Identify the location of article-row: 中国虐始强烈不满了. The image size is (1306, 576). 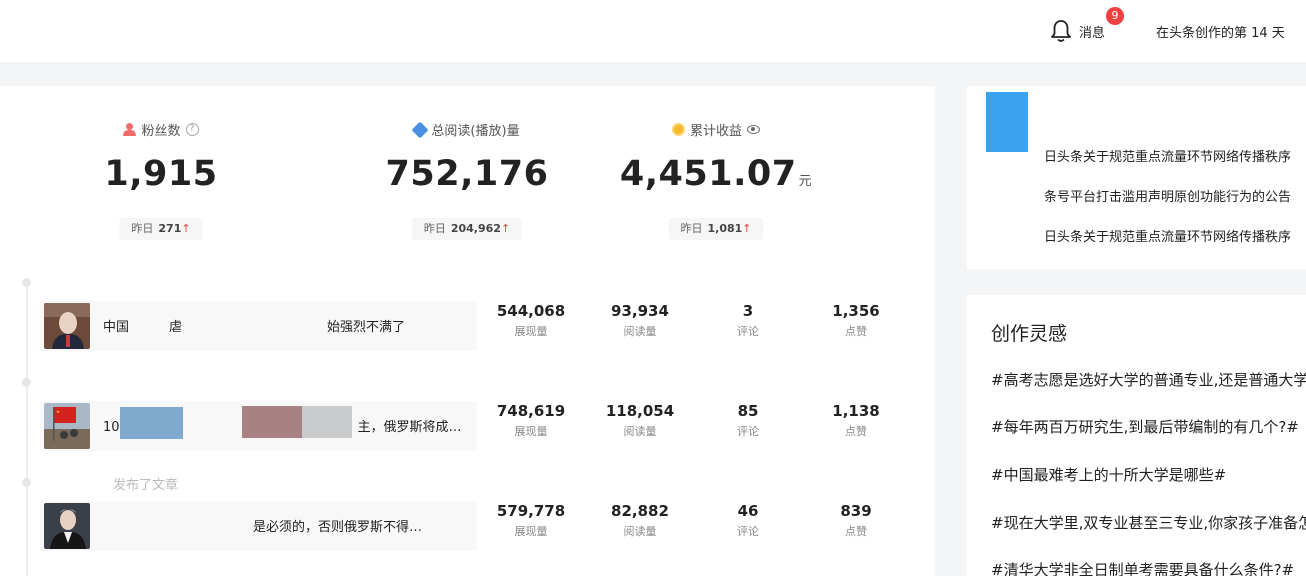
(258, 326).